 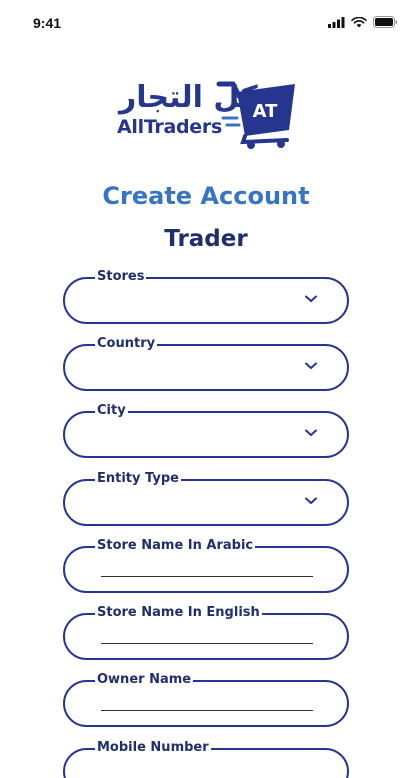 What do you see at coordinates (206, 239) in the screenshot?
I see `account-type-title: Trader` at bounding box center [206, 239].